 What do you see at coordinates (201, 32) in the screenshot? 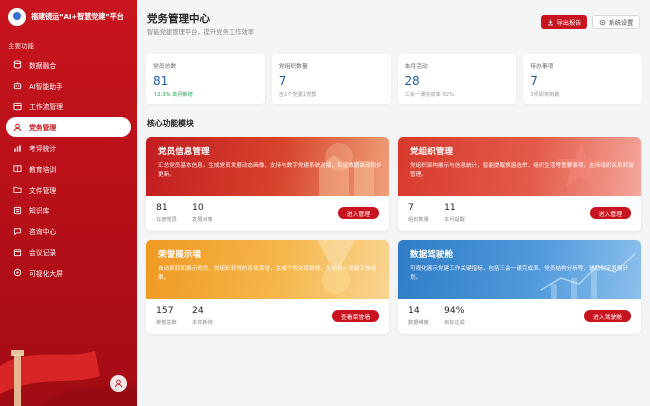
I see `page-subtitle: 智能党建管理平台，提升党务工作效率` at bounding box center [201, 32].